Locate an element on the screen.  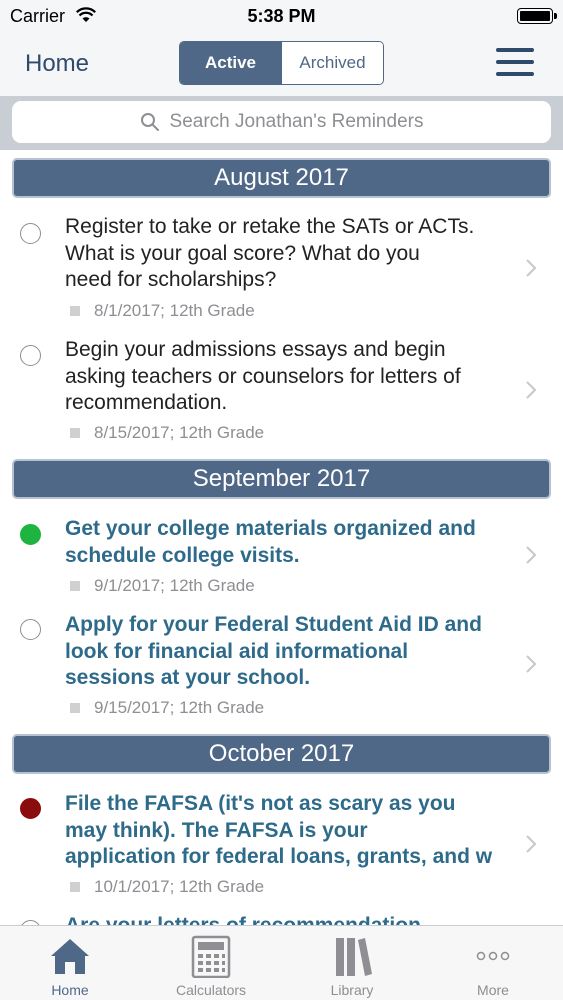
segment-active: Active is located at coordinates (230, 63).